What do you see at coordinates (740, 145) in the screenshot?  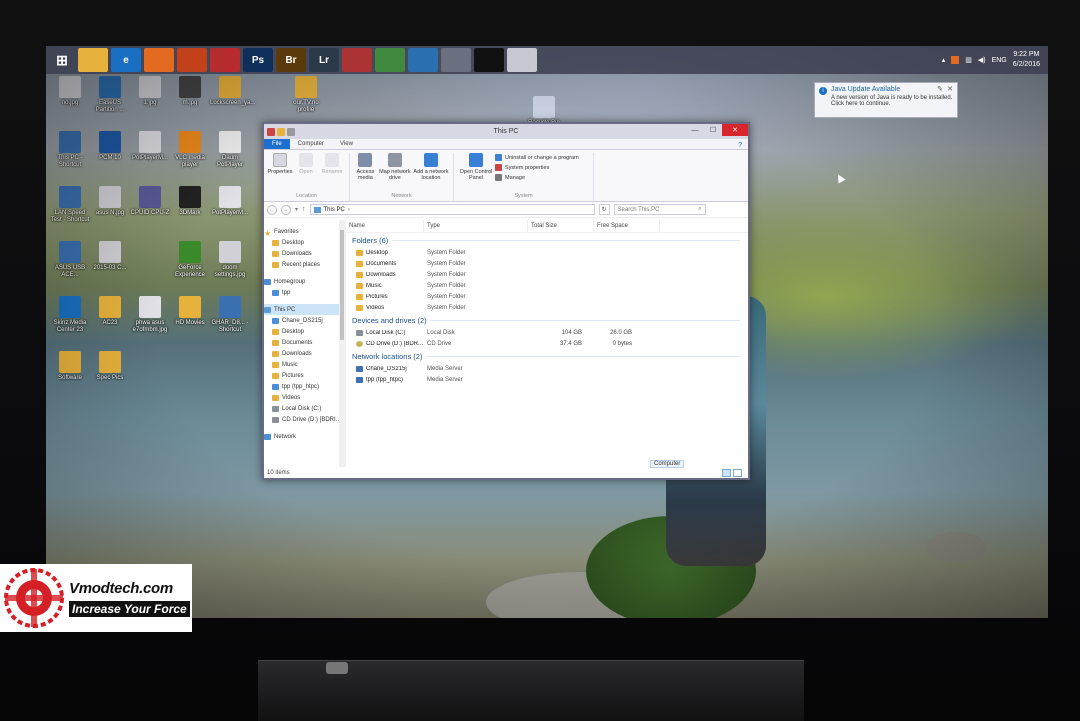 I see `help-icon: ?` at bounding box center [740, 145].